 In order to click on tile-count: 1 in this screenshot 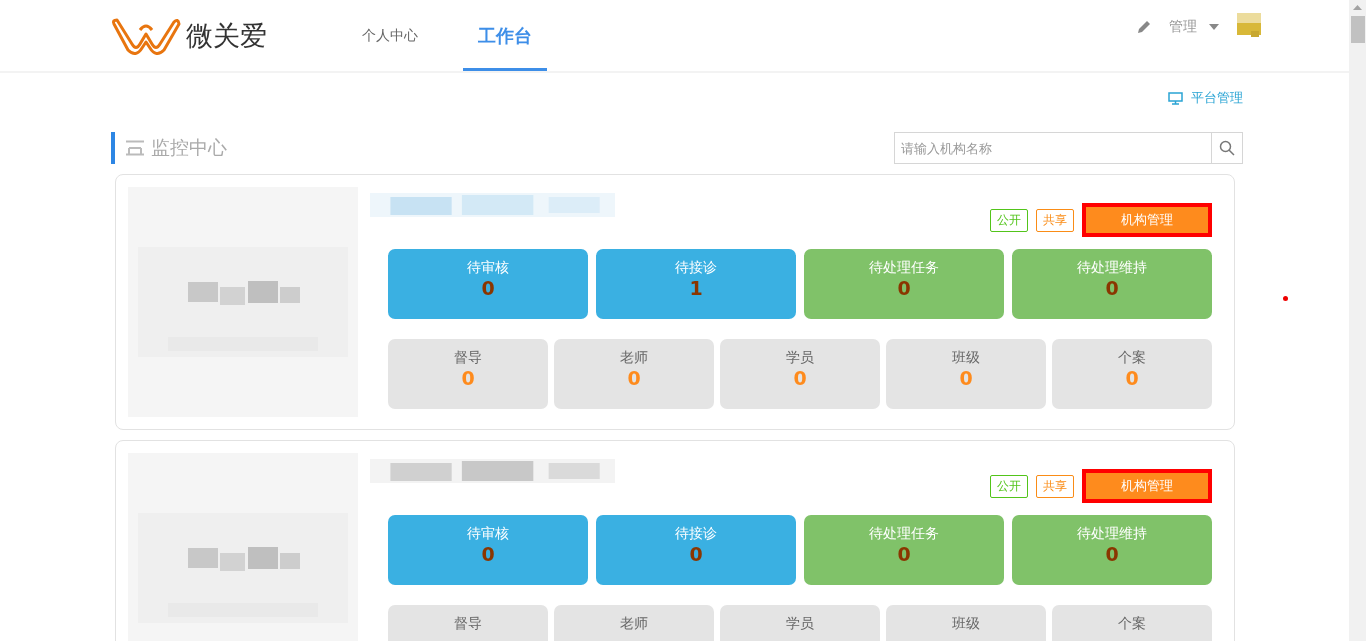, I will do `click(696, 288)`.